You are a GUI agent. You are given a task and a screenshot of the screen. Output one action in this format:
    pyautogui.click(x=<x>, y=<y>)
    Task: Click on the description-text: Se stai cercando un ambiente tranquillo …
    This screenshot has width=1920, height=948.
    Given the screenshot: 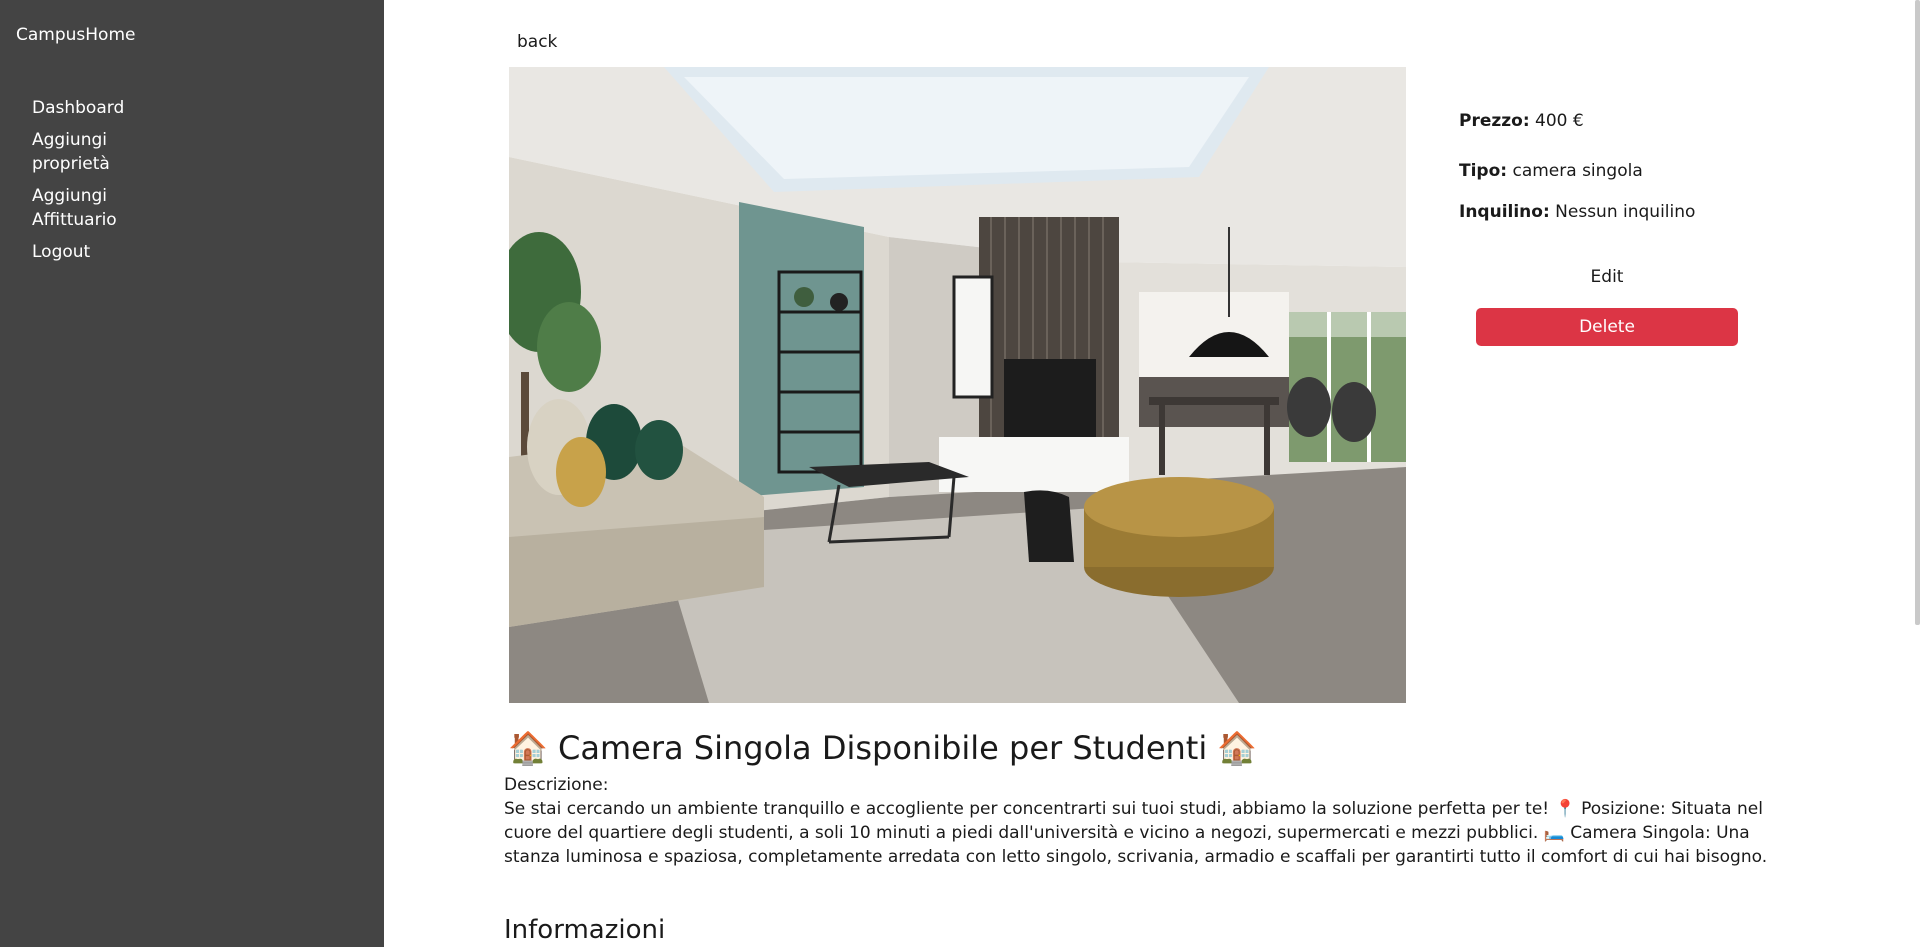 What is the action you would take?
    pyautogui.click(x=1136, y=833)
    